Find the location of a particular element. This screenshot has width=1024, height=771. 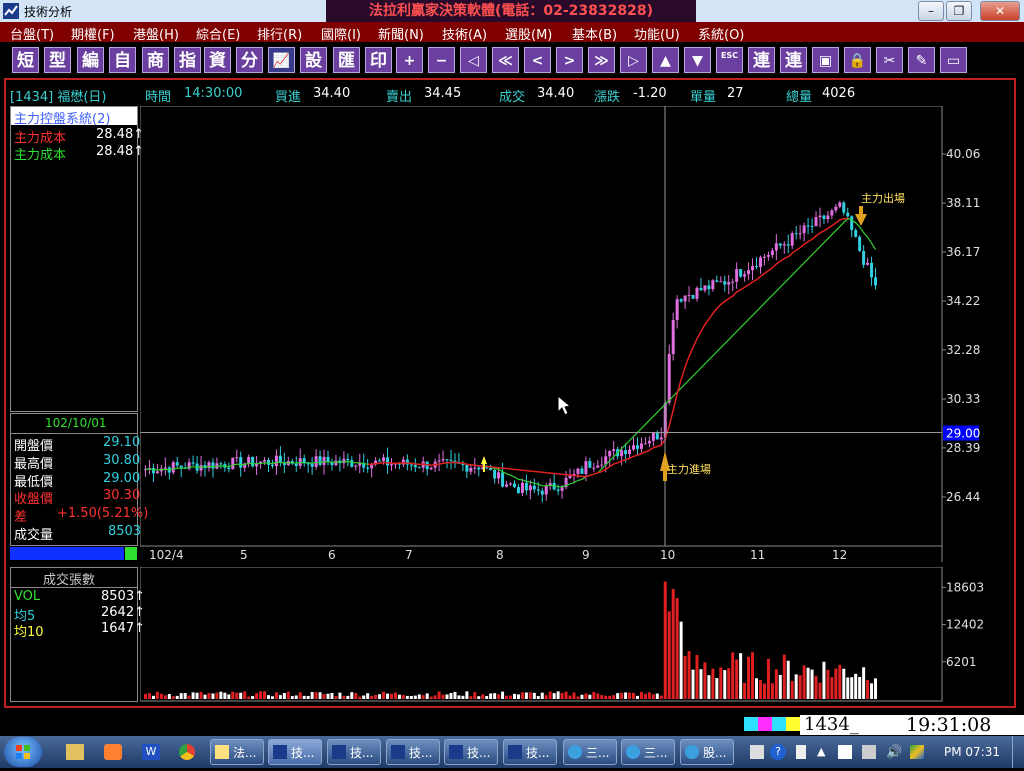

screen-icon: ▭ is located at coordinates (953, 61).